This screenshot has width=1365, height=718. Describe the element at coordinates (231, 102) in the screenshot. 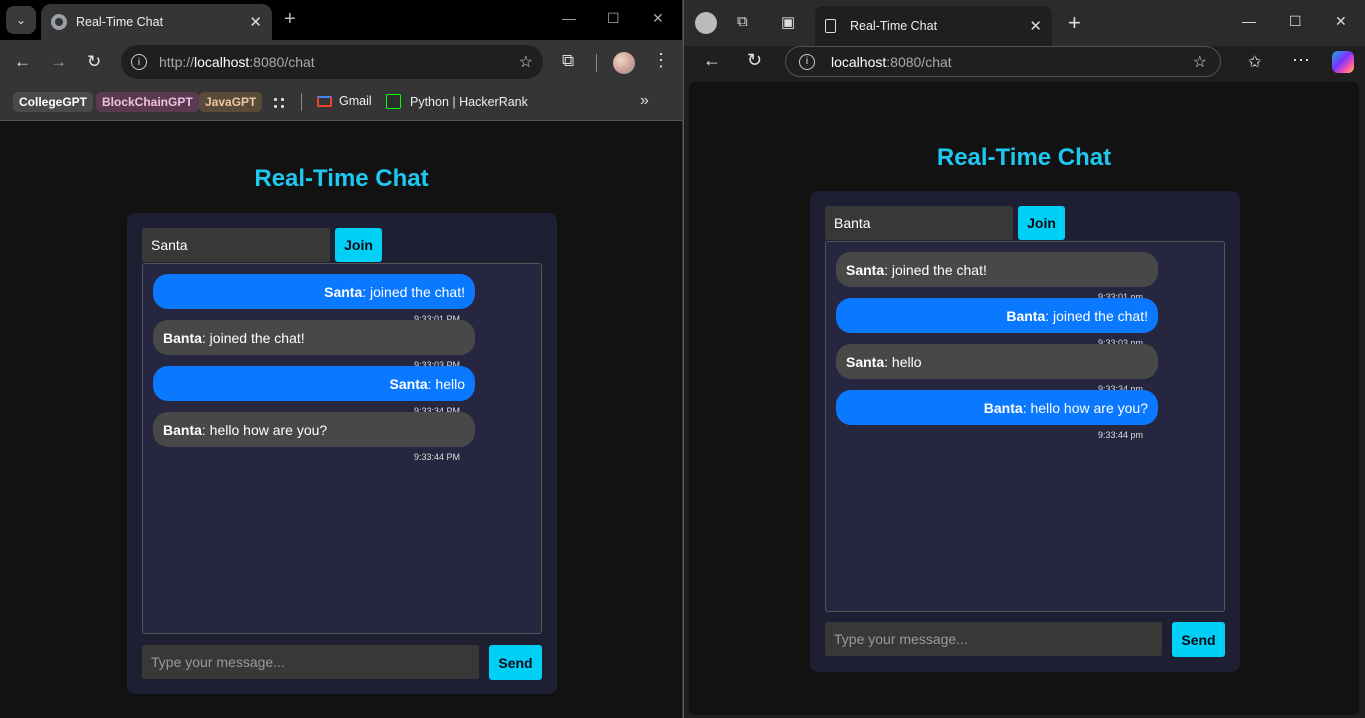

I see `bookmark-javagpt: JavaGPT` at that location.